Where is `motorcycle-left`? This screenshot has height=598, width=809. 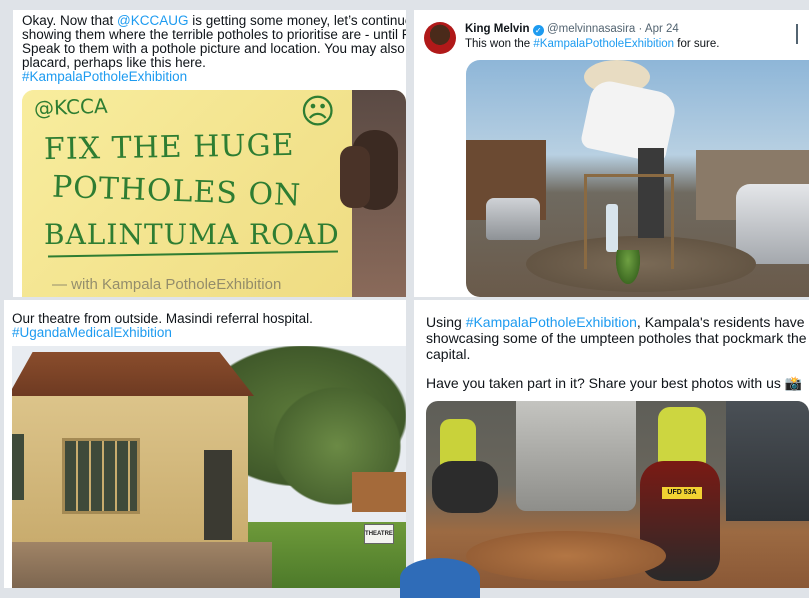 motorcycle-left is located at coordinates (465, 487).